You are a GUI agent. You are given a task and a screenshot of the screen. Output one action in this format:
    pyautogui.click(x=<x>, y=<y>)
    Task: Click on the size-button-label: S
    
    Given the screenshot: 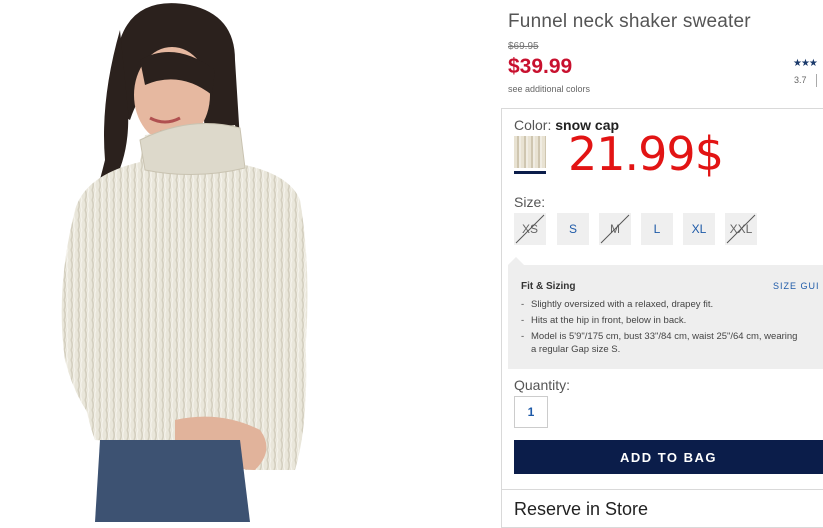 What is the action you would take?
    pyautogui.click(x=572, y=229)
    